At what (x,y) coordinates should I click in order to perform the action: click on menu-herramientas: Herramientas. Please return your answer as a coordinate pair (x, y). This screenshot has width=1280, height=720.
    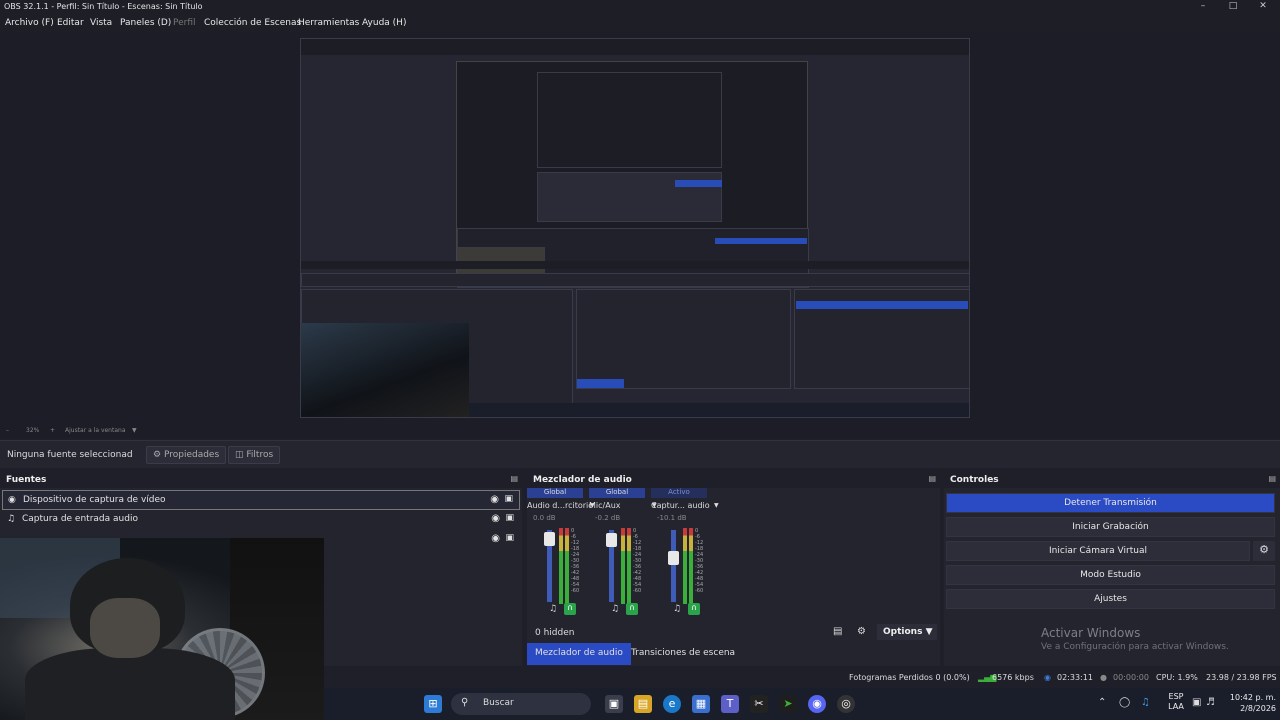
    Looking at the image, I should click on (328, 23).